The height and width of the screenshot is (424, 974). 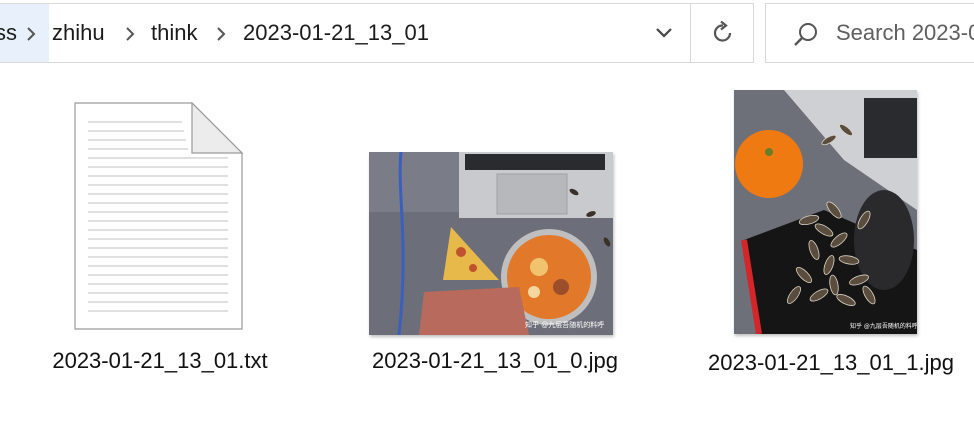 I want to click on refresh-button, so click(x=722, y=33).